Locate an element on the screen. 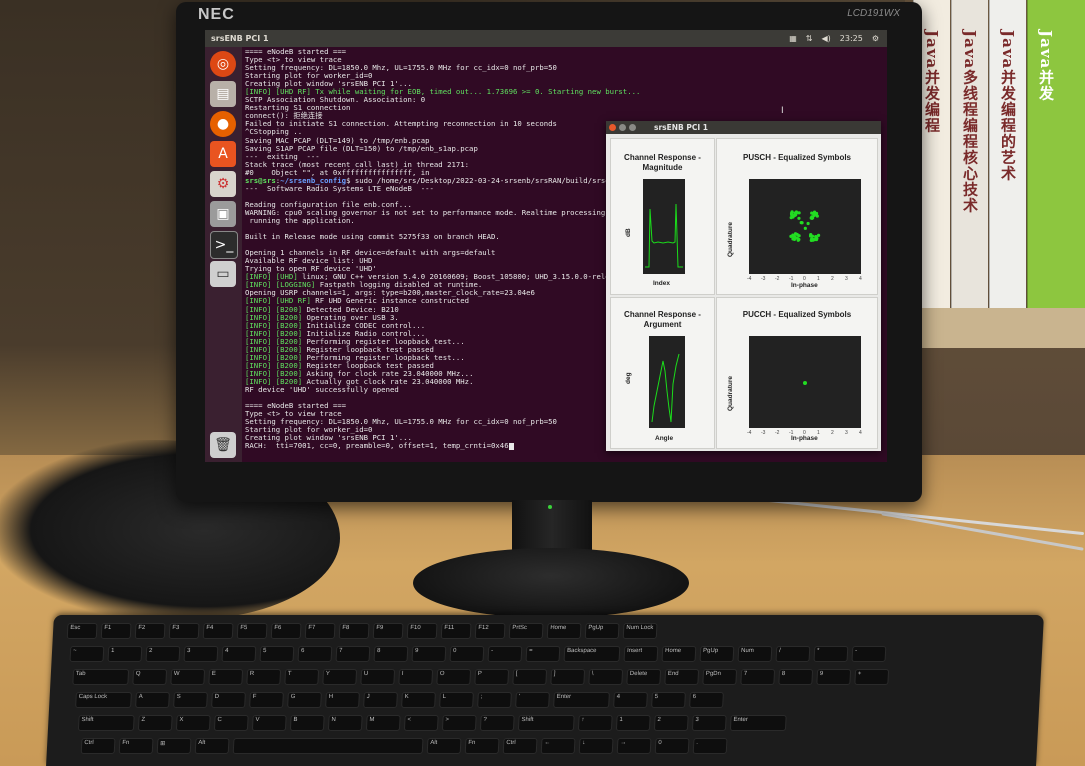  key: ↑ is located at coordinates (595, 723).